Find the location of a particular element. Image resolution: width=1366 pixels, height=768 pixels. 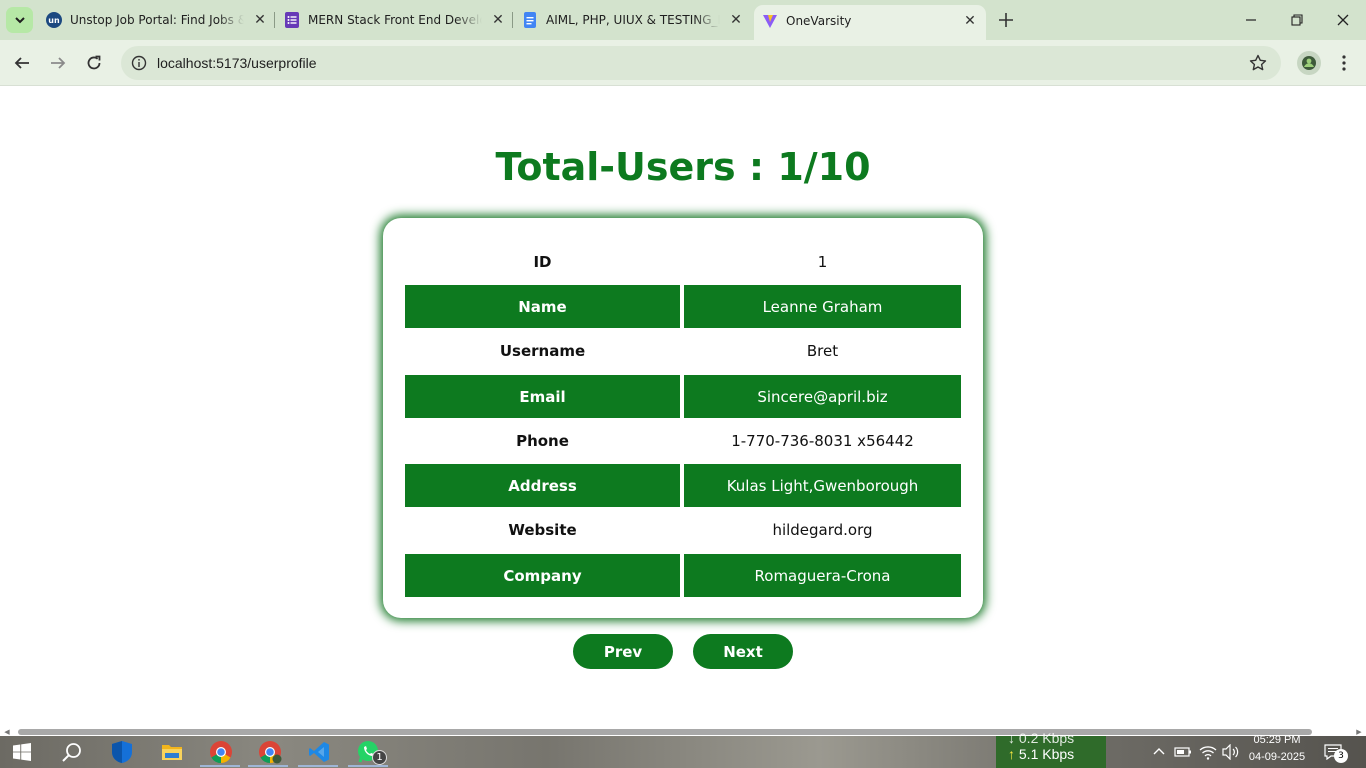

search-icon is located at coordinates (71, 752).